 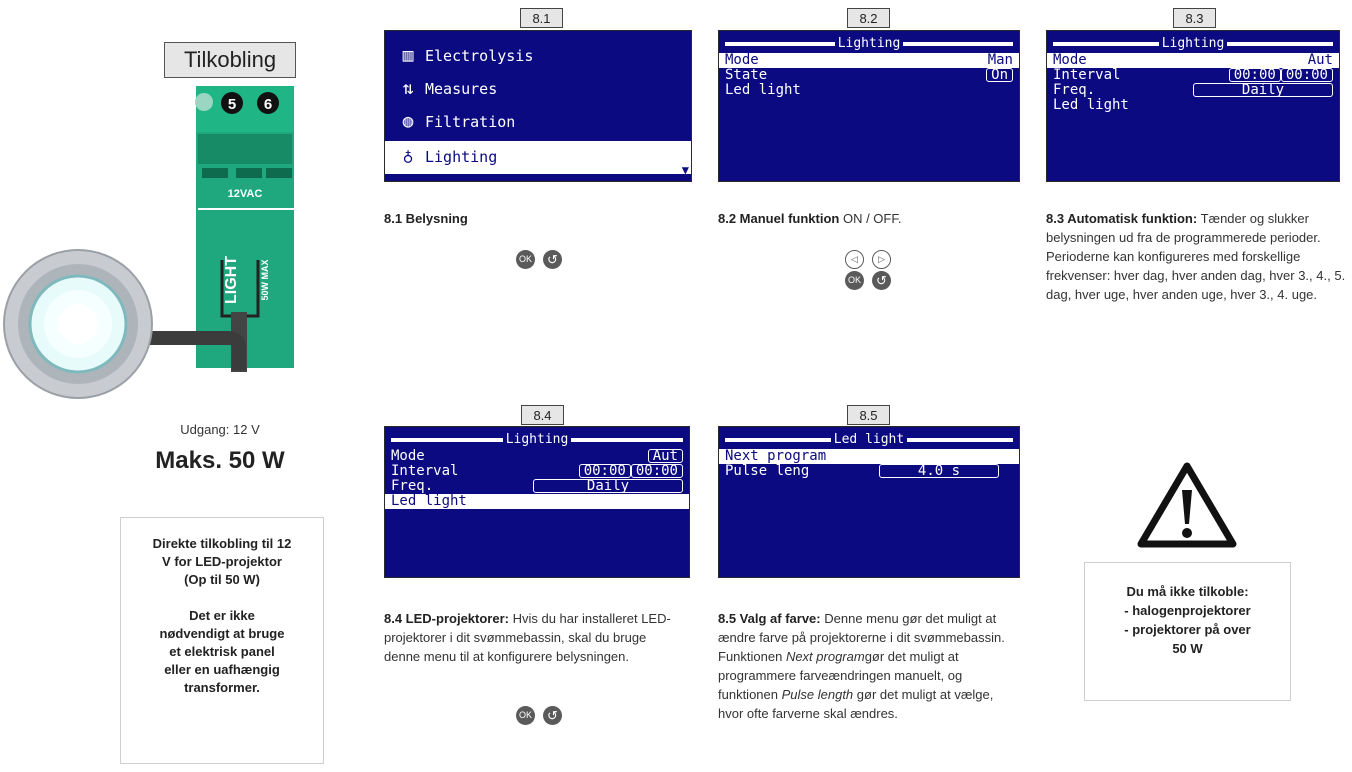 I want to click on terminal-6-label: 6, so click(x=268, y=104).